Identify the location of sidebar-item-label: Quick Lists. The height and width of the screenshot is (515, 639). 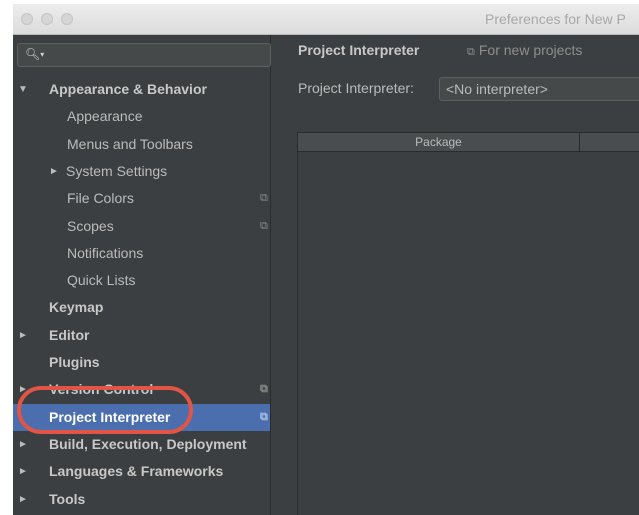
(101, 280).